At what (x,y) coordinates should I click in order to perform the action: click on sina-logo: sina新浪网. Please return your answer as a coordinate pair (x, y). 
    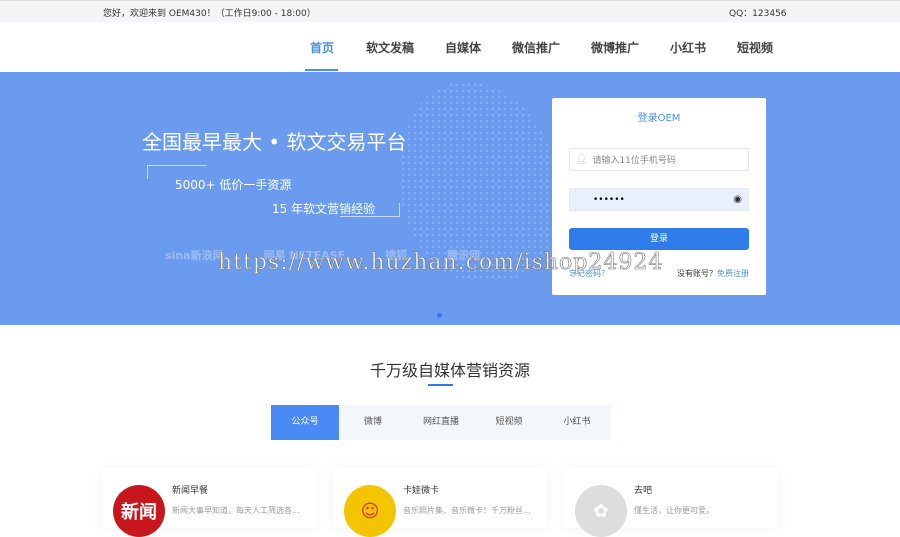
    Looking at the image, I should click on (194, 255).